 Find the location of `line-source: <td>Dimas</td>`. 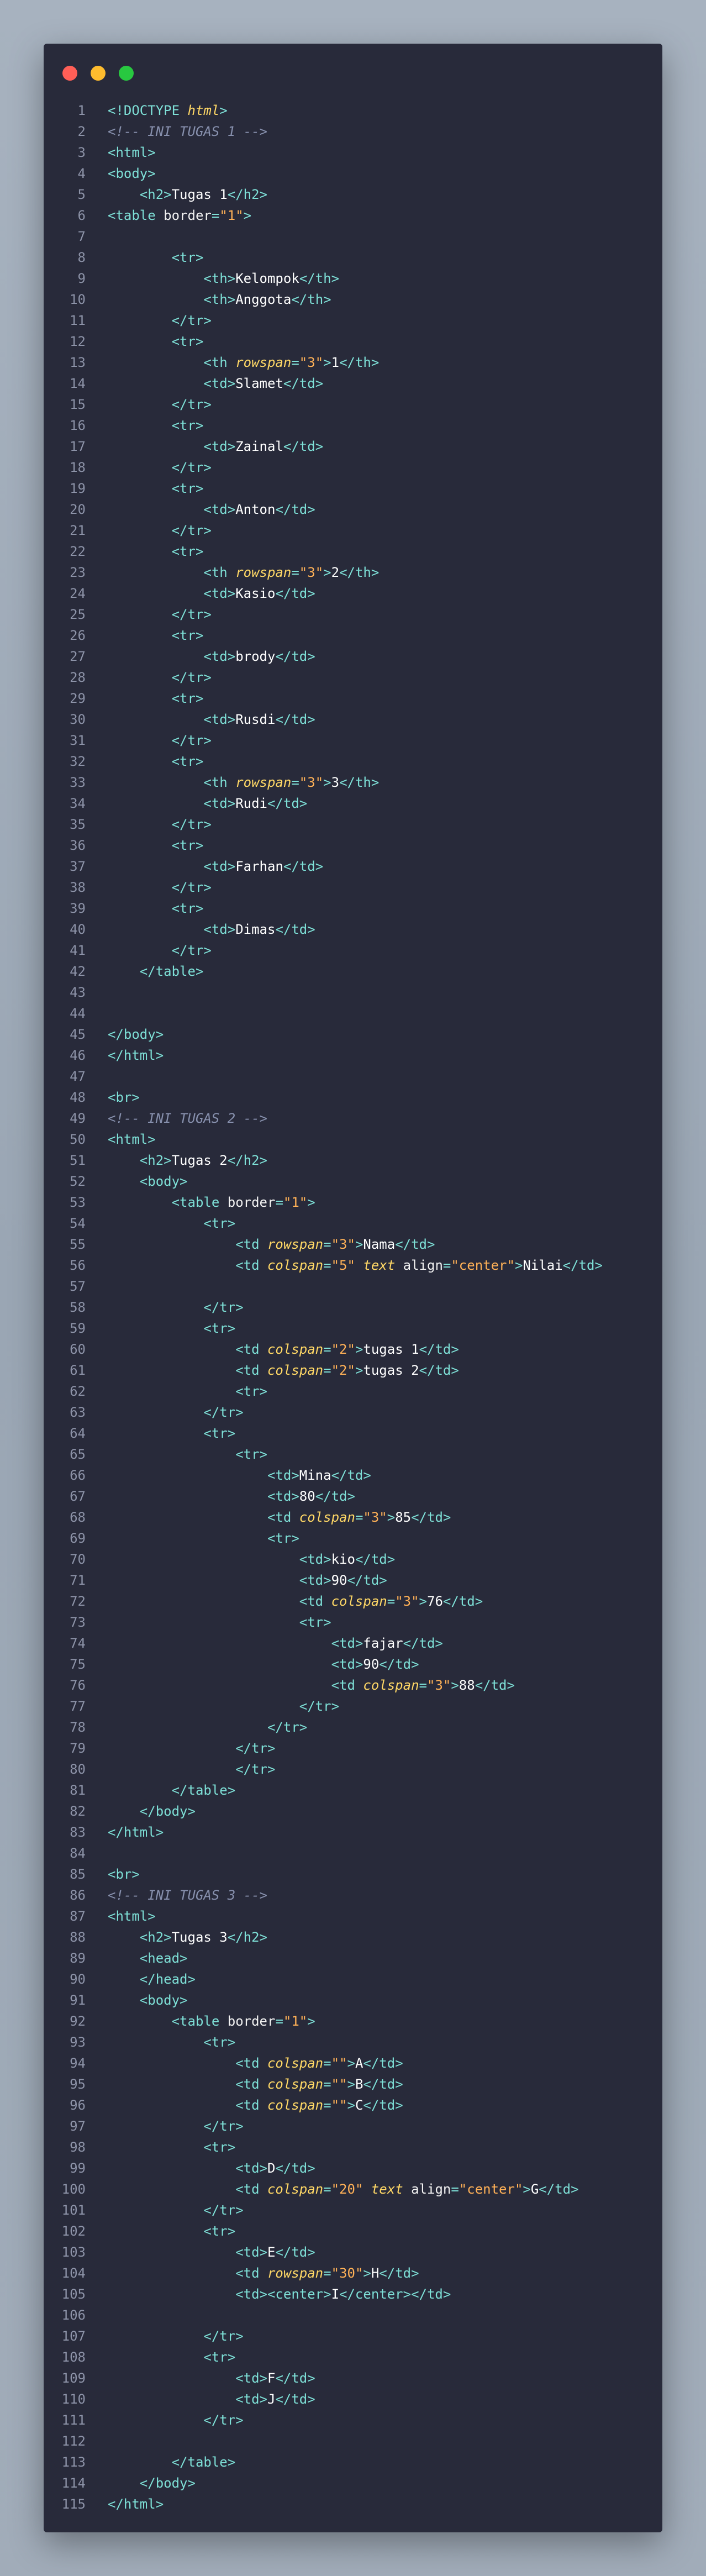

line-source: <td>Dimas</td> is located at coordinates (211, 929).